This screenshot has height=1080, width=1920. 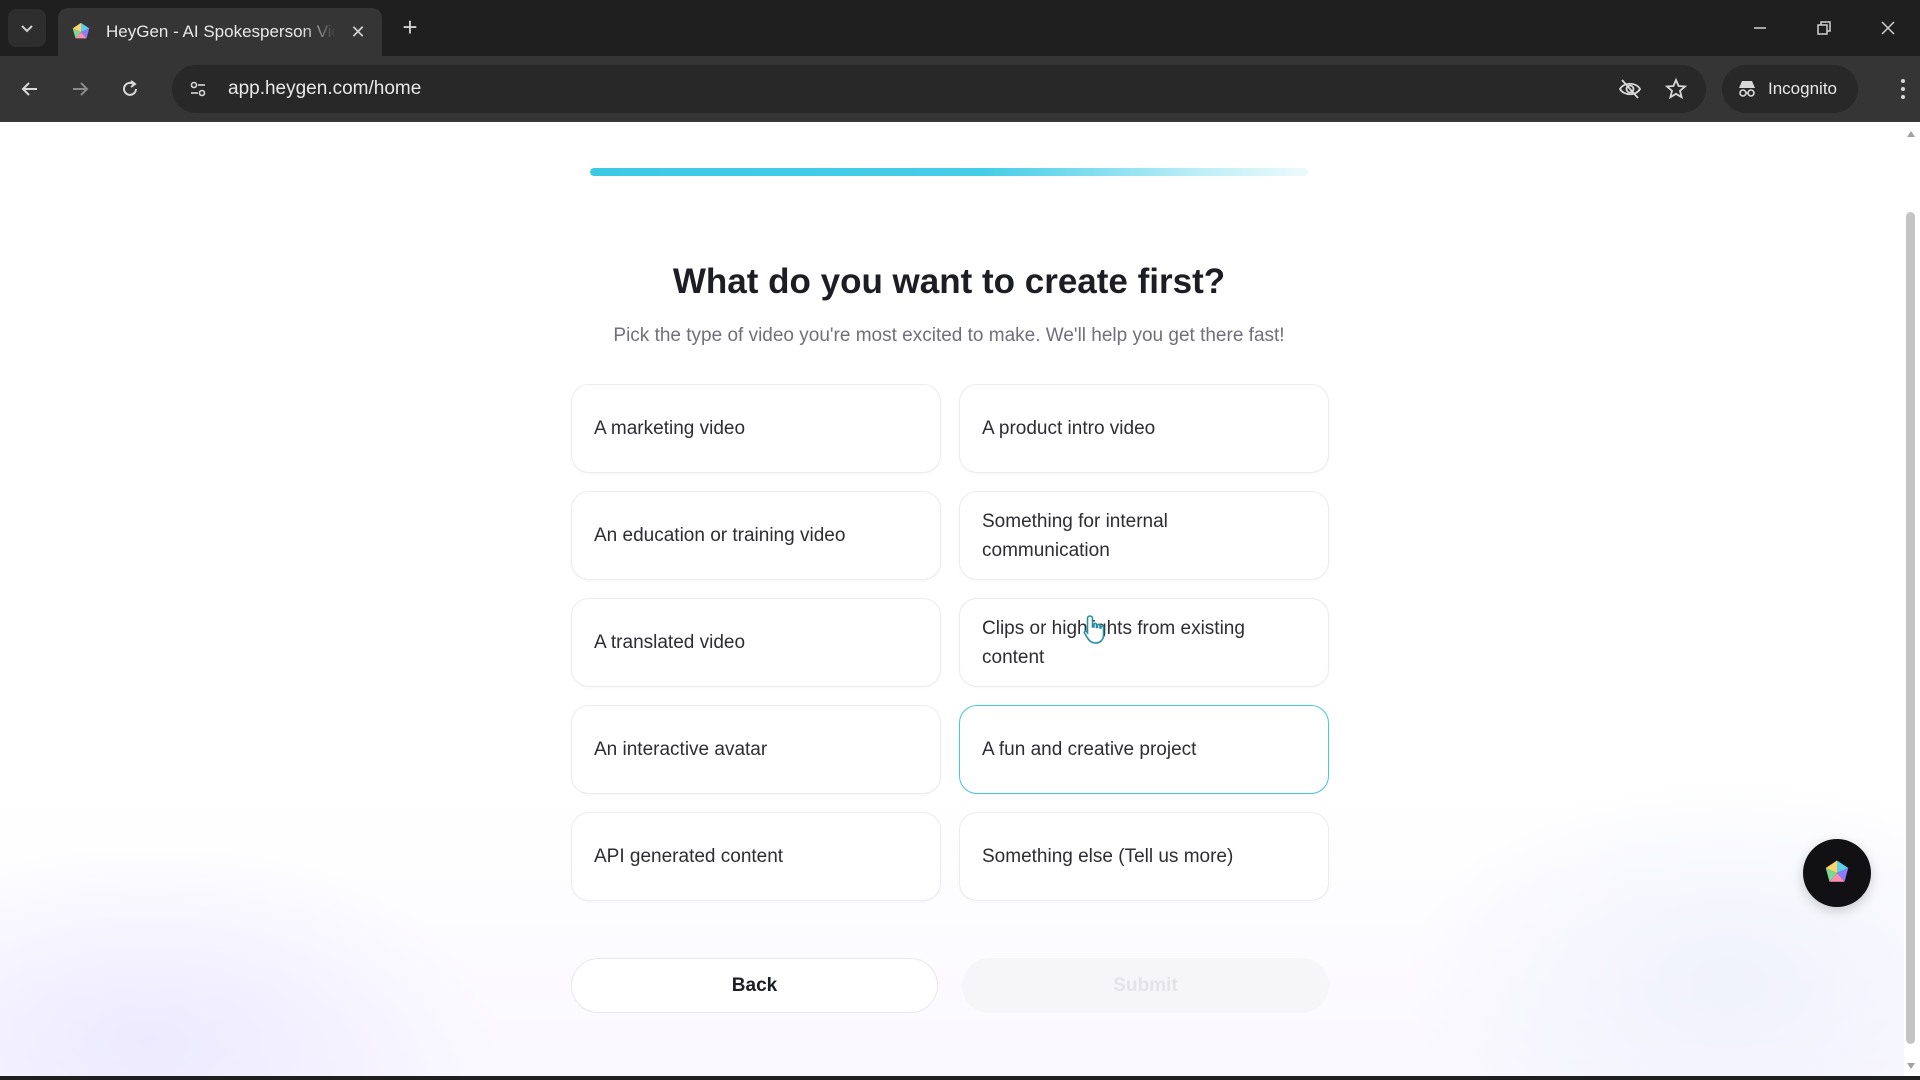 I want to click on tab-search-button, so click(x=27, y=28).